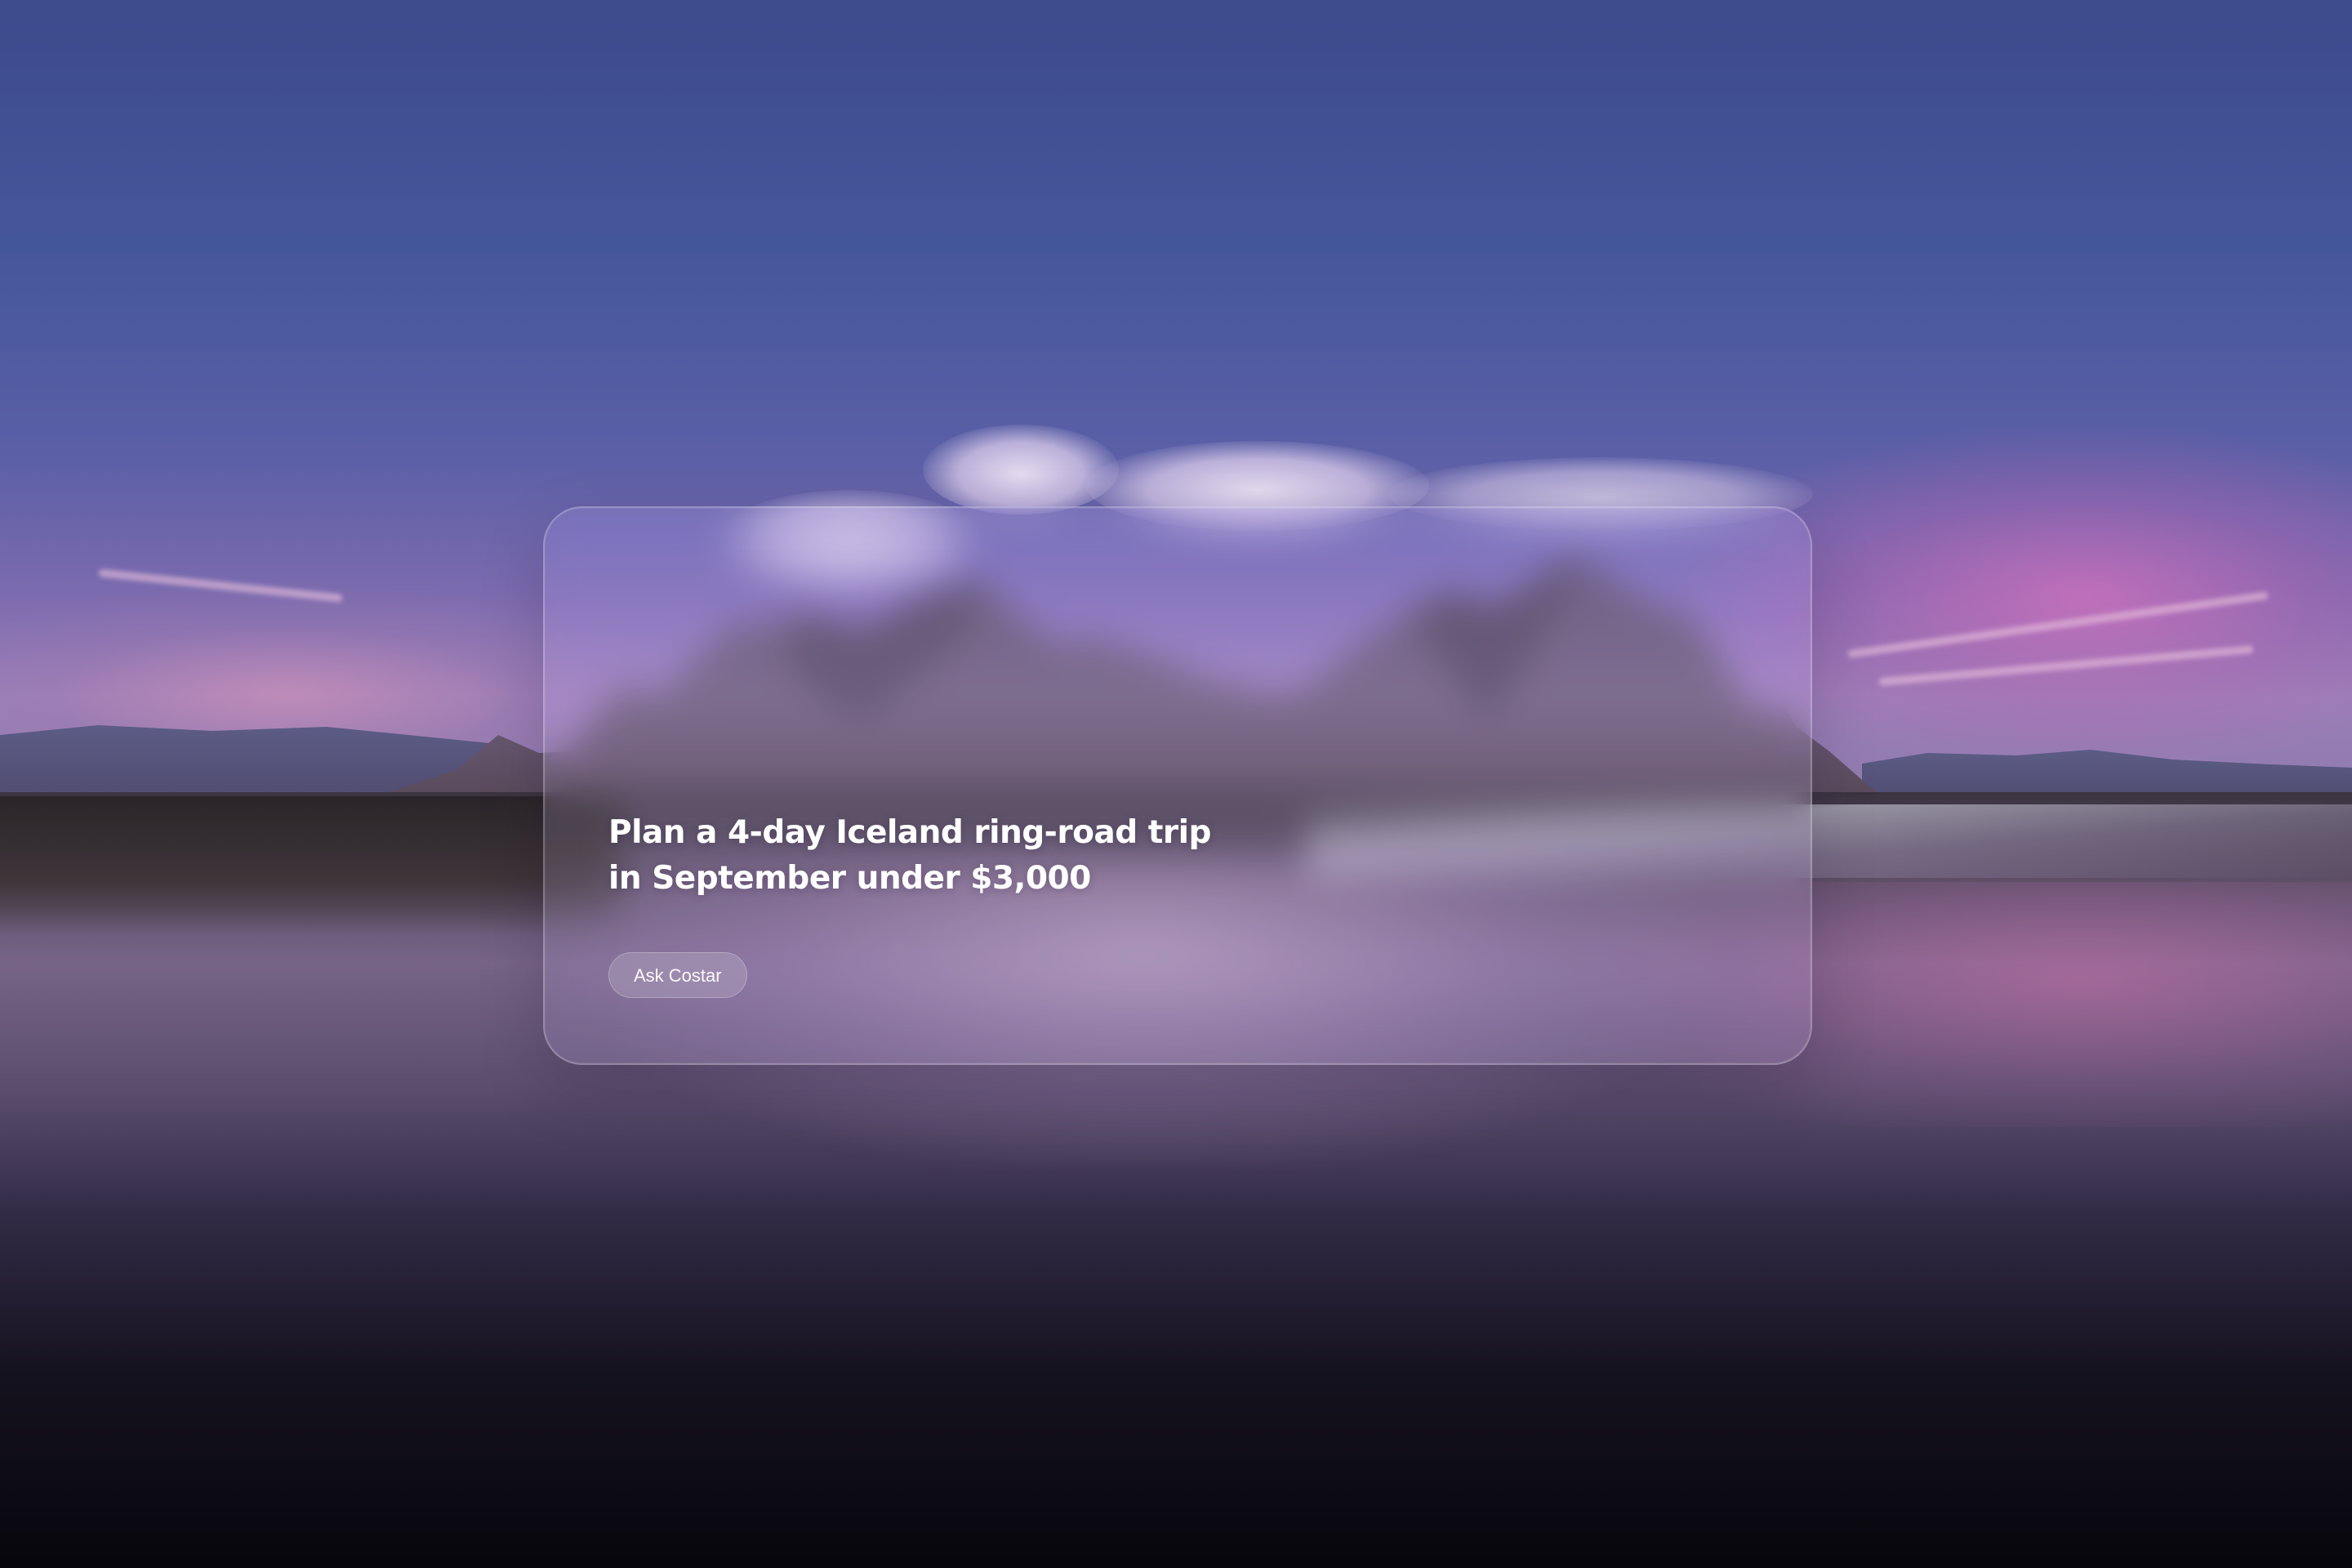 The height and width of the screenshot is (1568, 2352). Describe the element at coordinates (1021, 469) in the screenshot. I see `cloud` at that location.